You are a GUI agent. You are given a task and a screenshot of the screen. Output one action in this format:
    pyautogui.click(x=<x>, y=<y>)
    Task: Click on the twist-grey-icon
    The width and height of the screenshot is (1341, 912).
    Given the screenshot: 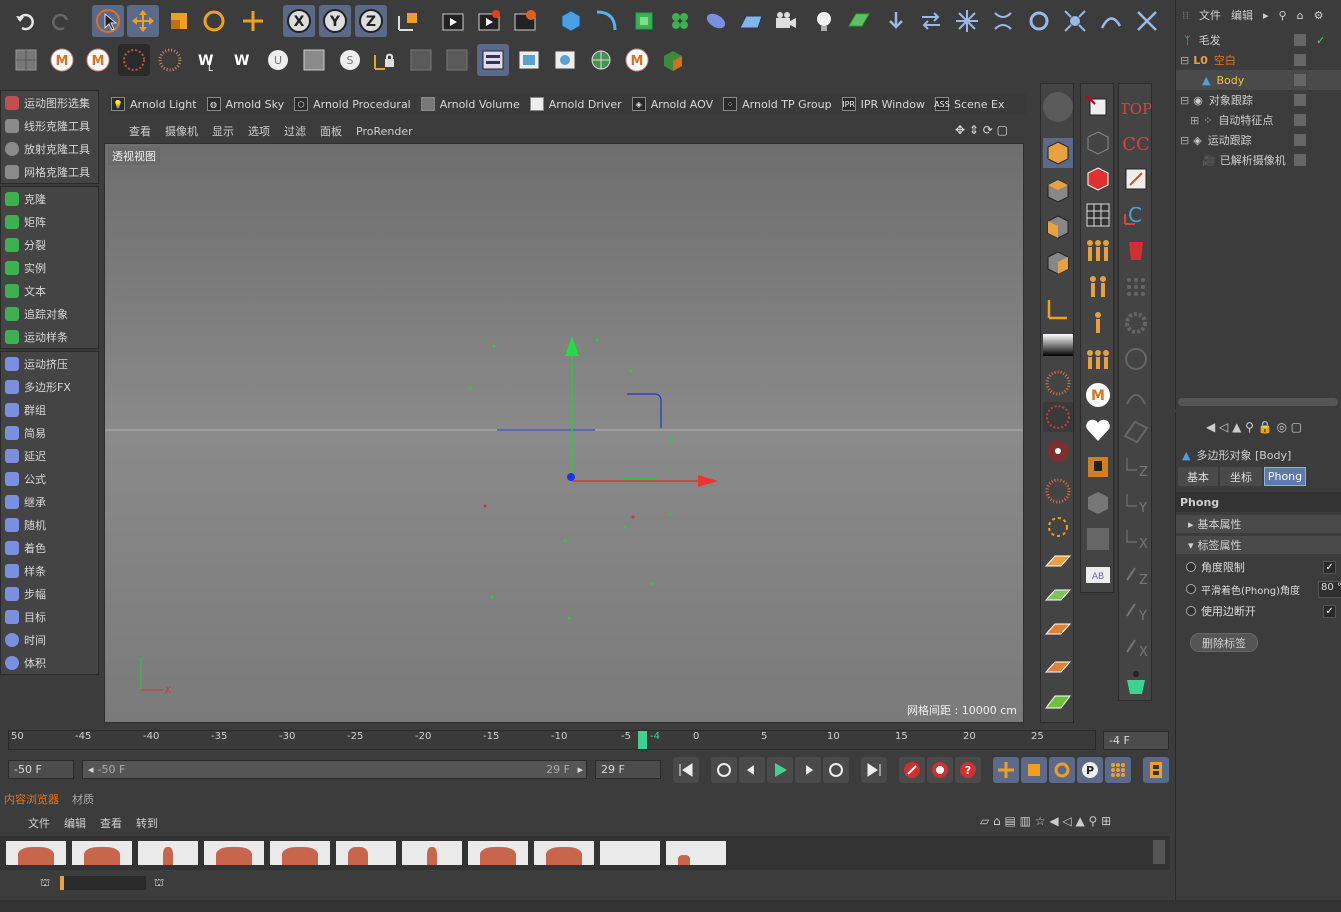 What is the action you would take?
    pyautogui.click(x=1136, y=395)
    